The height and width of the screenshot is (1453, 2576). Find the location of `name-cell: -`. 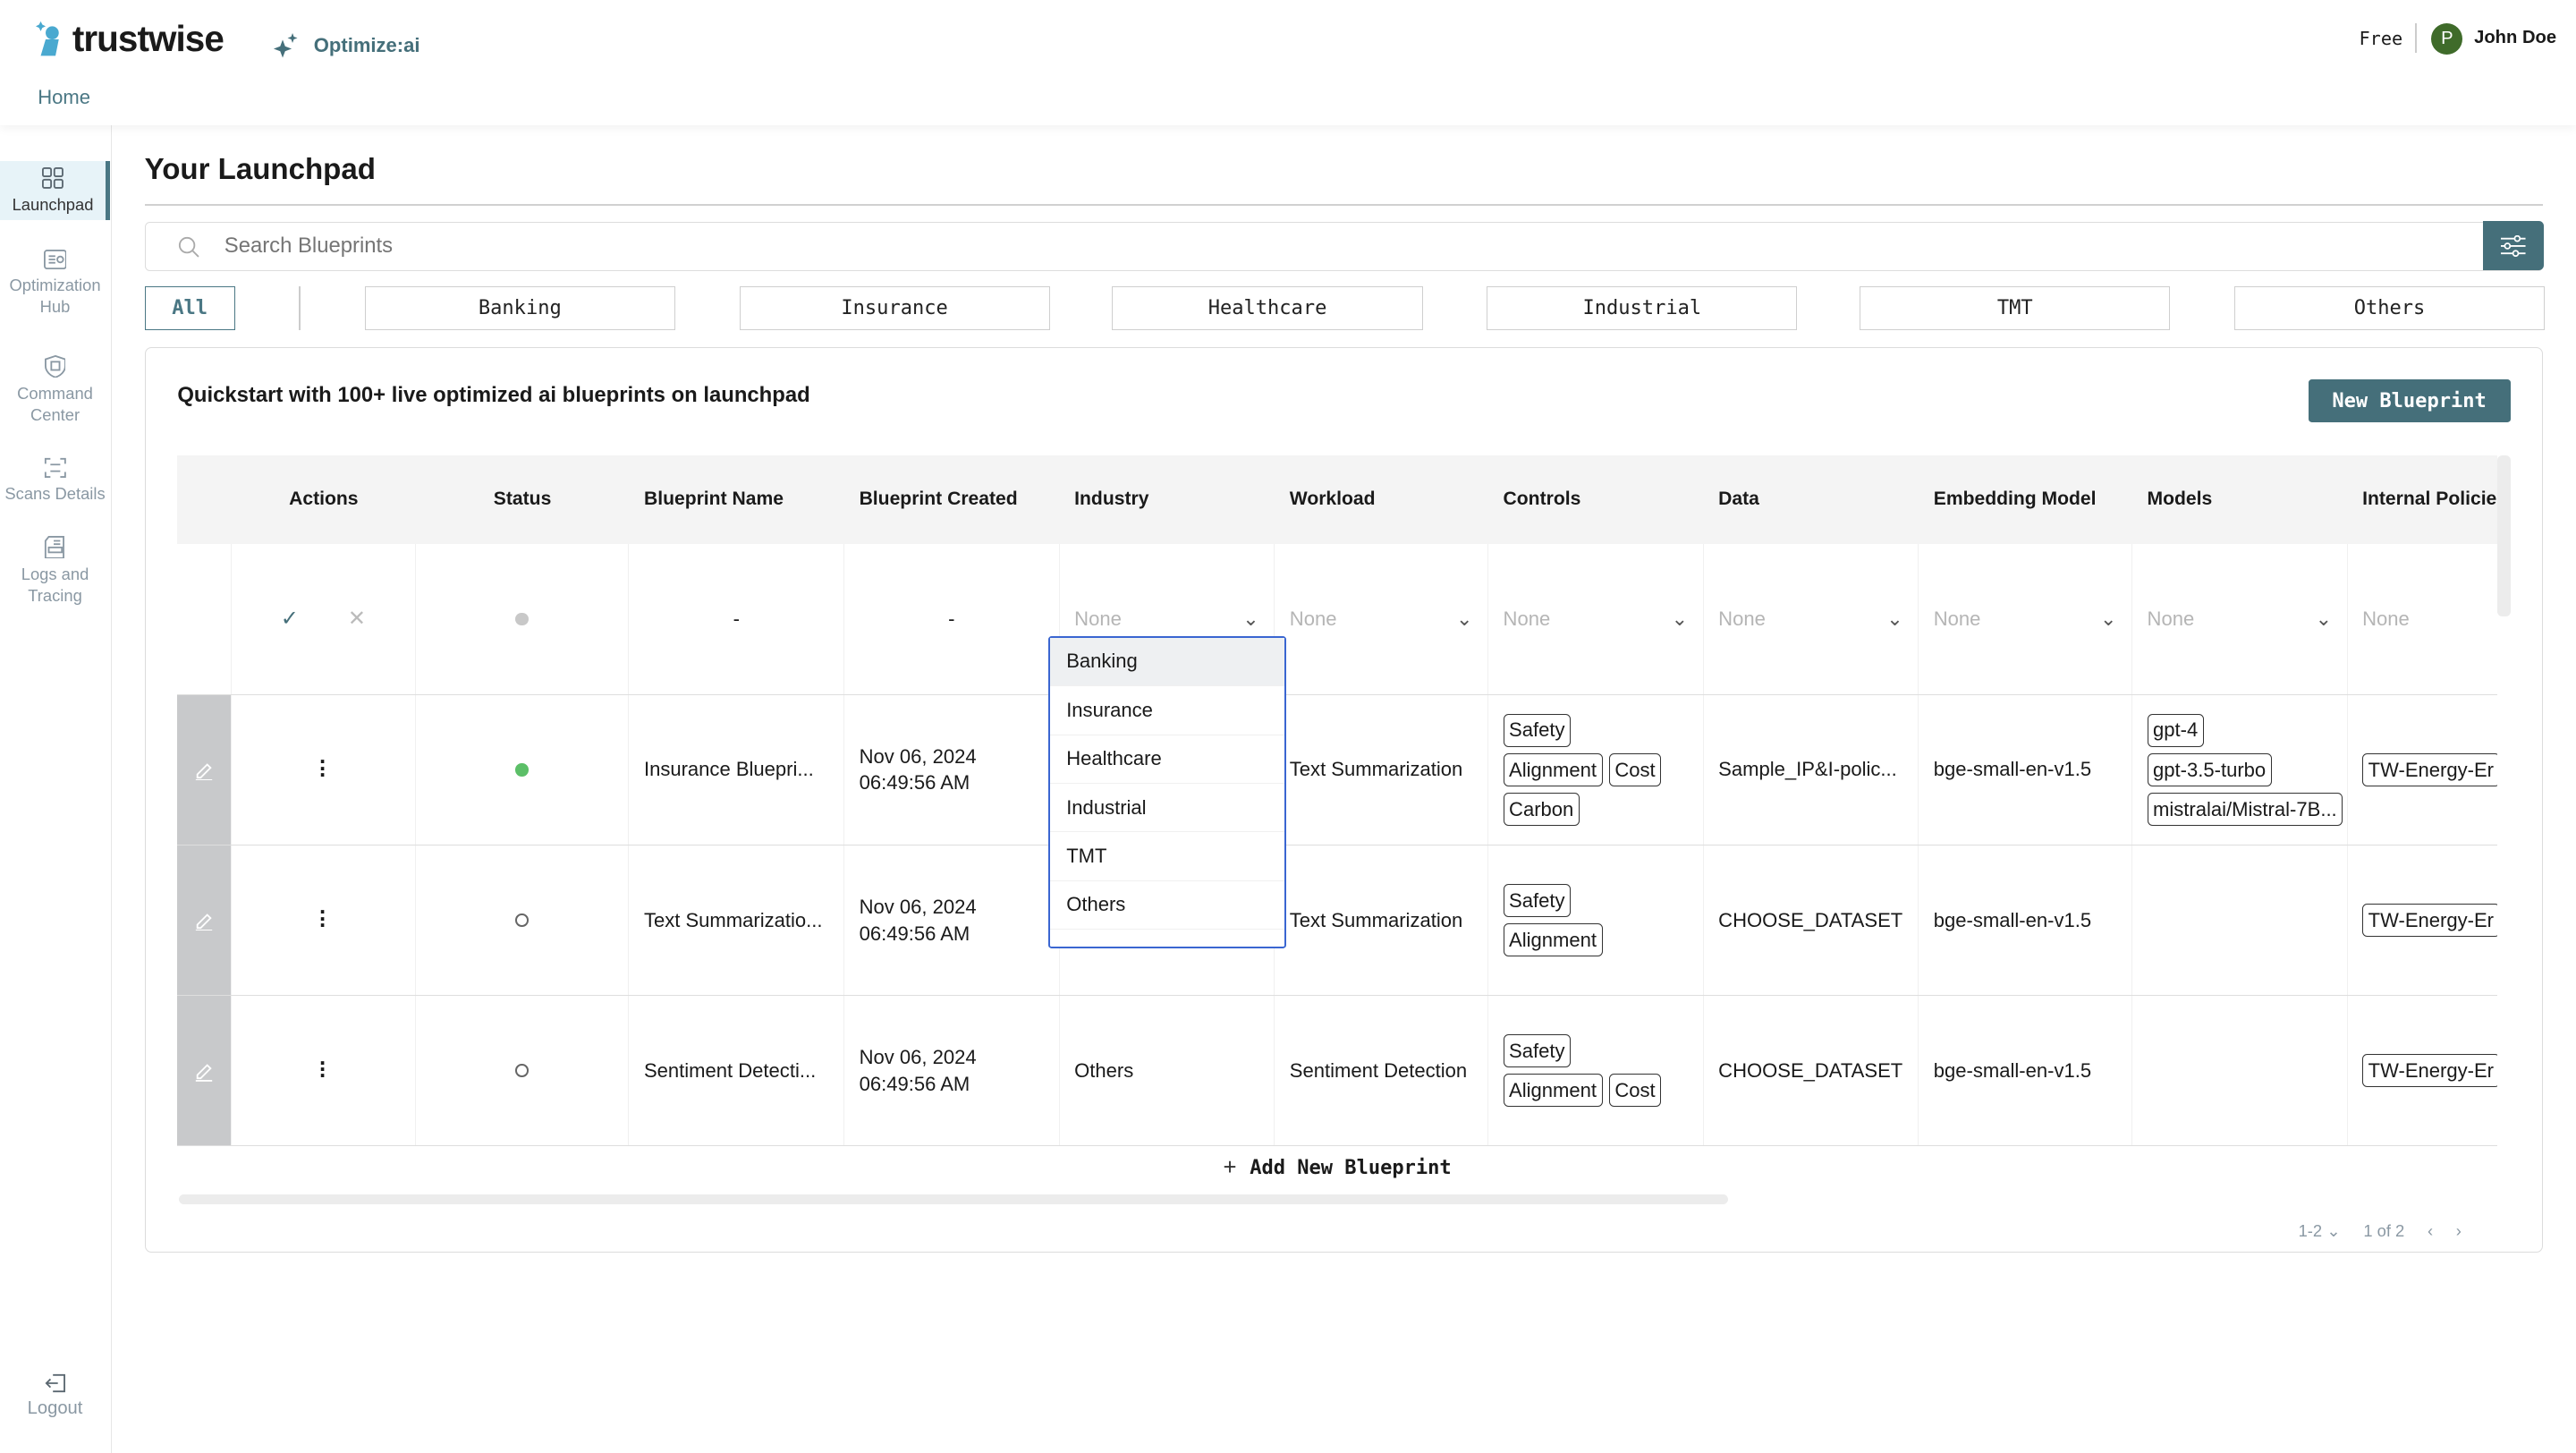

name-cell: - is located at coordinates (737, 618).